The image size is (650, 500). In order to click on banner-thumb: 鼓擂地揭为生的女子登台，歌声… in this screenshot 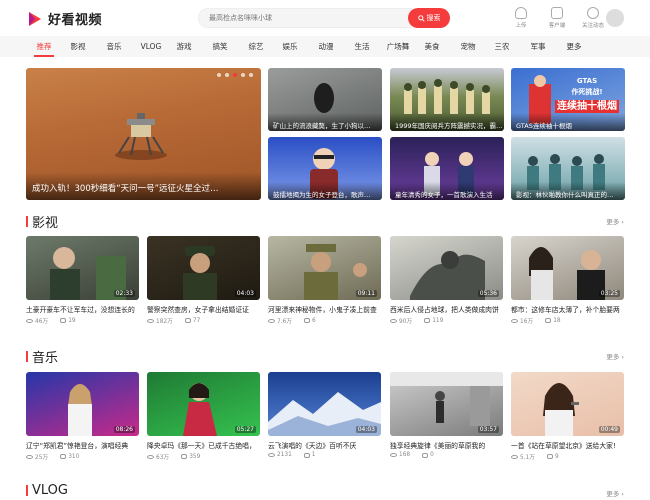, I will do `click(325, 168)`.